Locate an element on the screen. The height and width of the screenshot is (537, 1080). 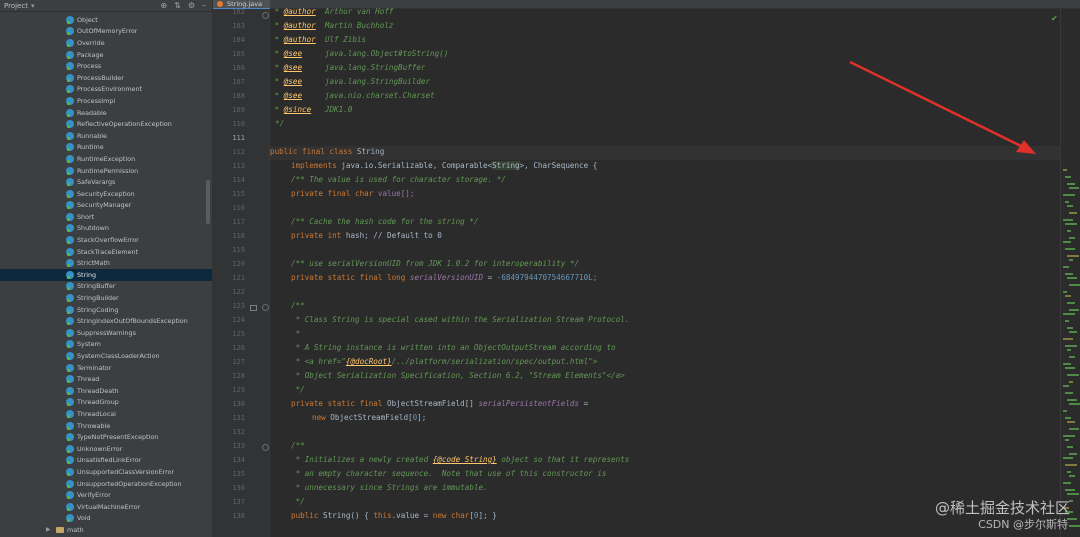
chevron-right-icon: ▶ is located at coordinates (51, 529).